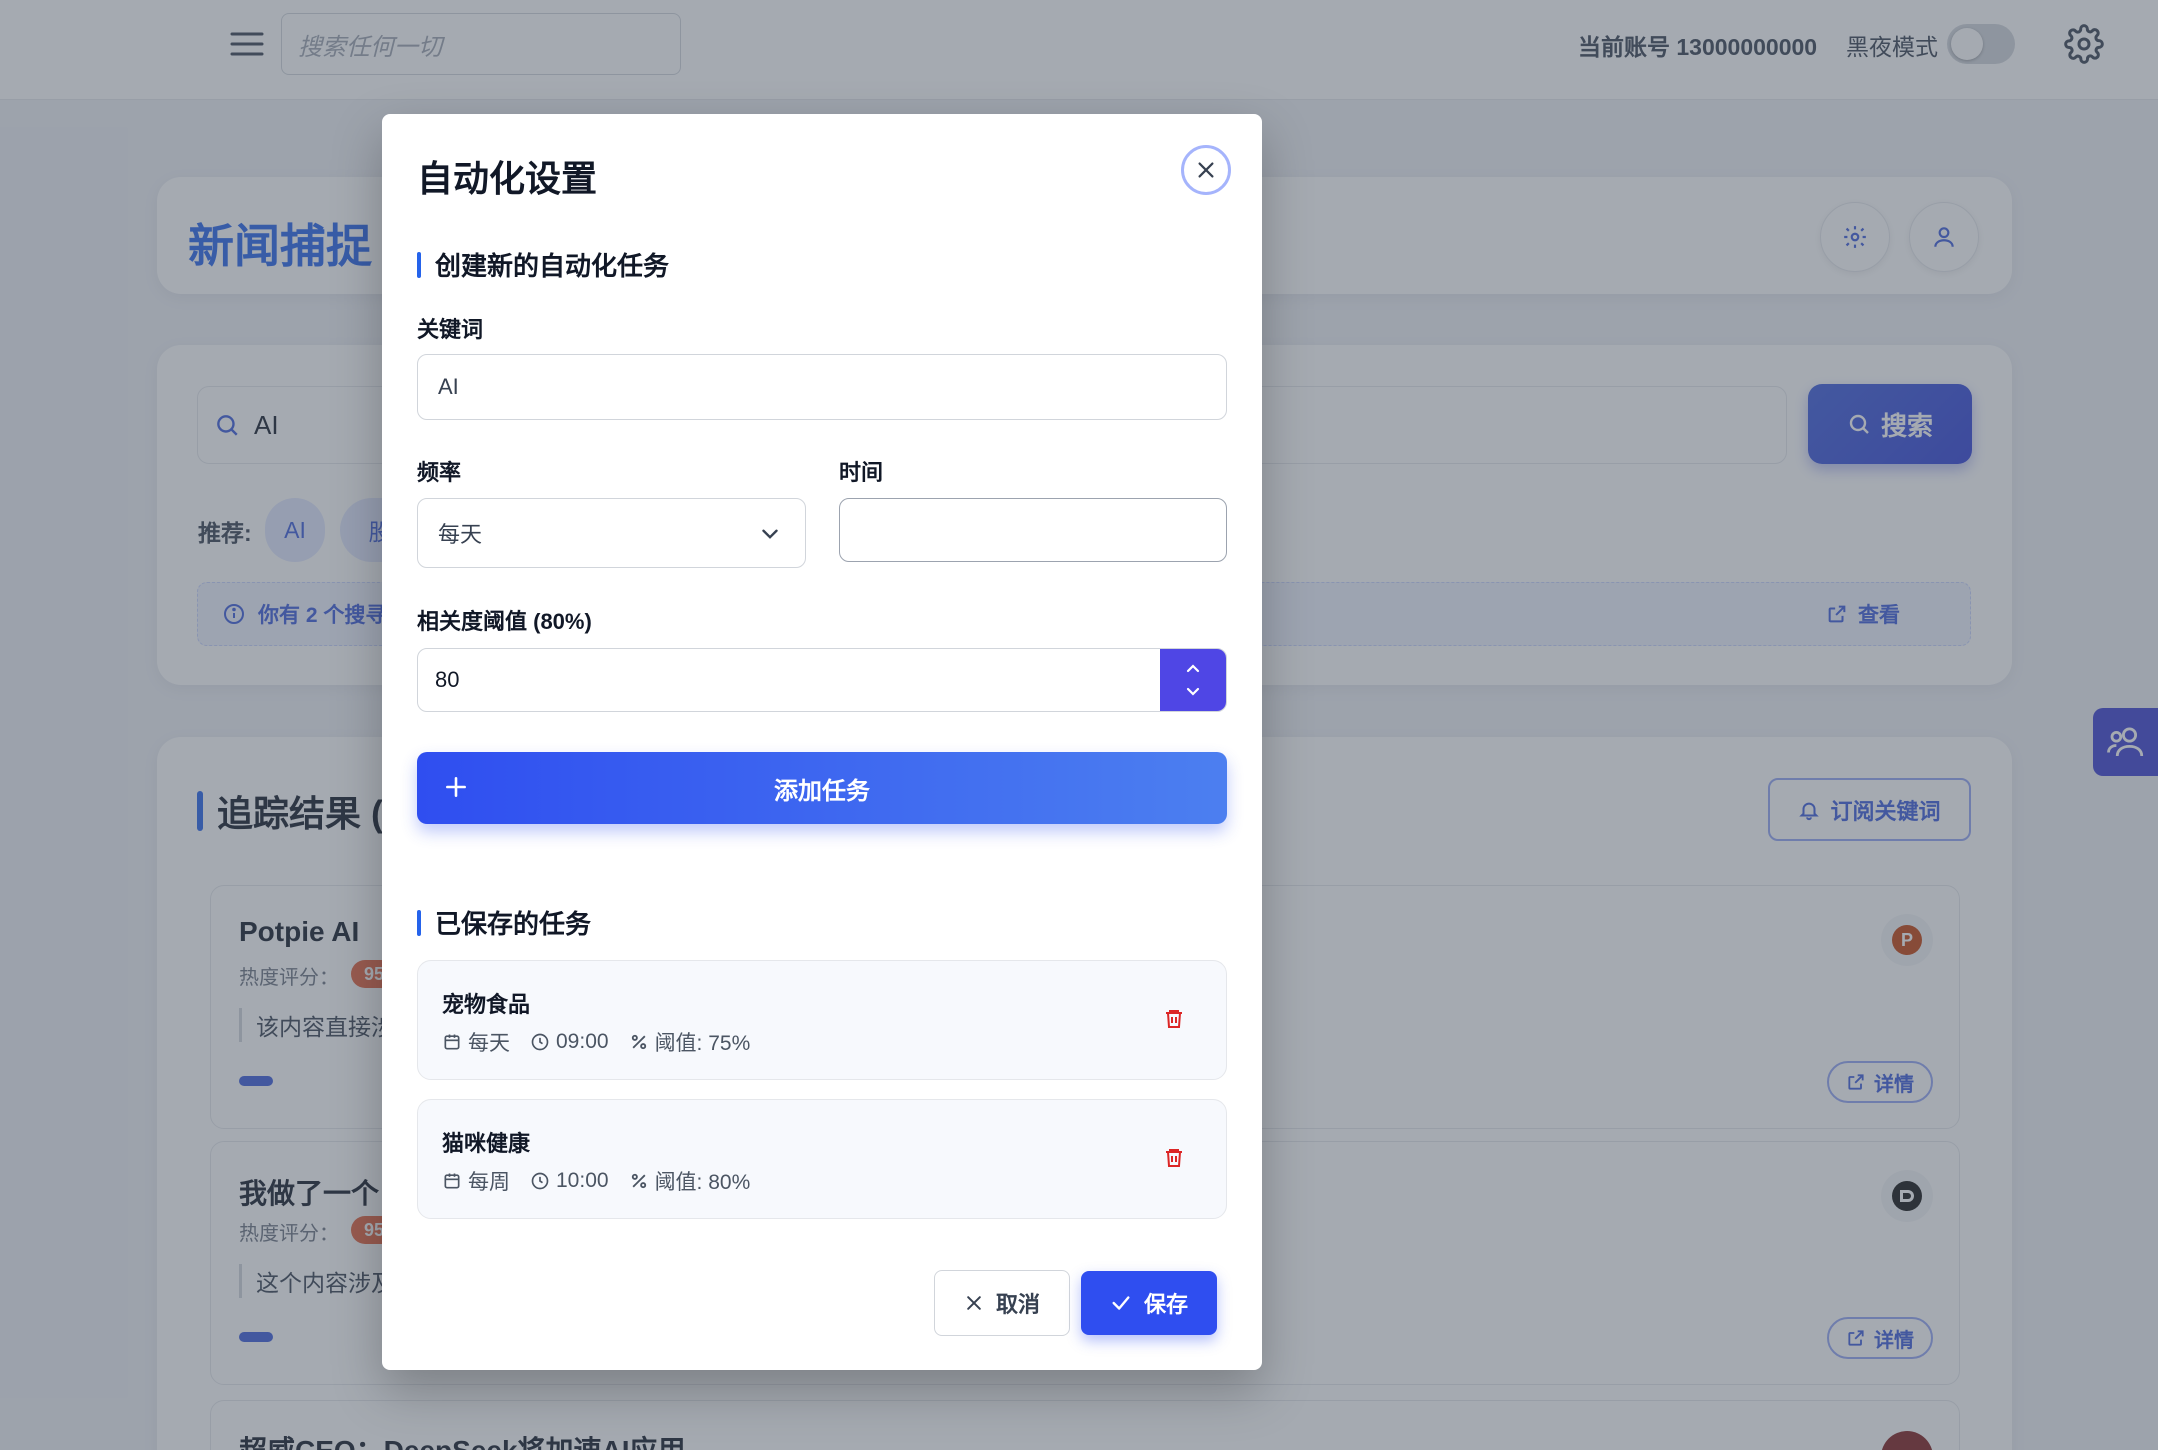 Image resolution: width=2158 pixels, height=1450 pixels. What do you see at coordinates (456, 787) in the screenshot?
I see `plus-icon` at bounding box center [456, 787].